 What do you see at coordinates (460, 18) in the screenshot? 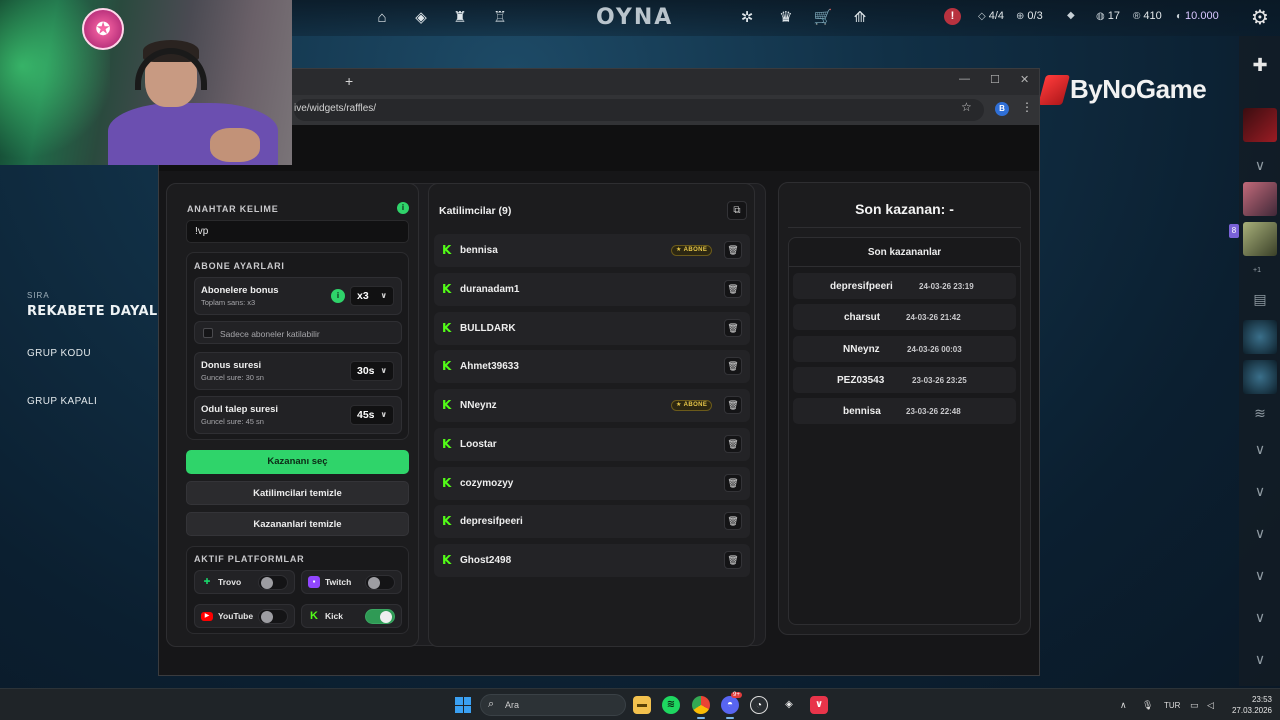
I see `agents-icon: ♜` at bounding box center [460, 18].